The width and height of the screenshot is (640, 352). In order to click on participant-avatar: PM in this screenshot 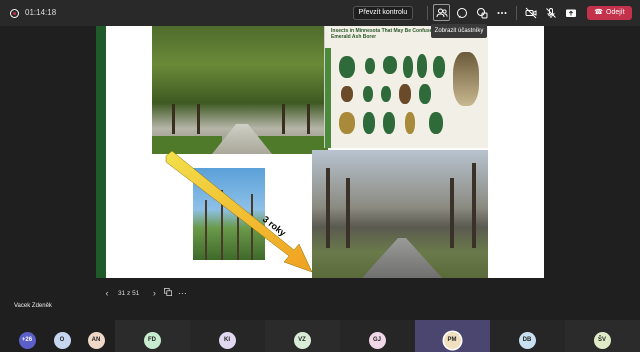, I will do `click(452, 340)`.